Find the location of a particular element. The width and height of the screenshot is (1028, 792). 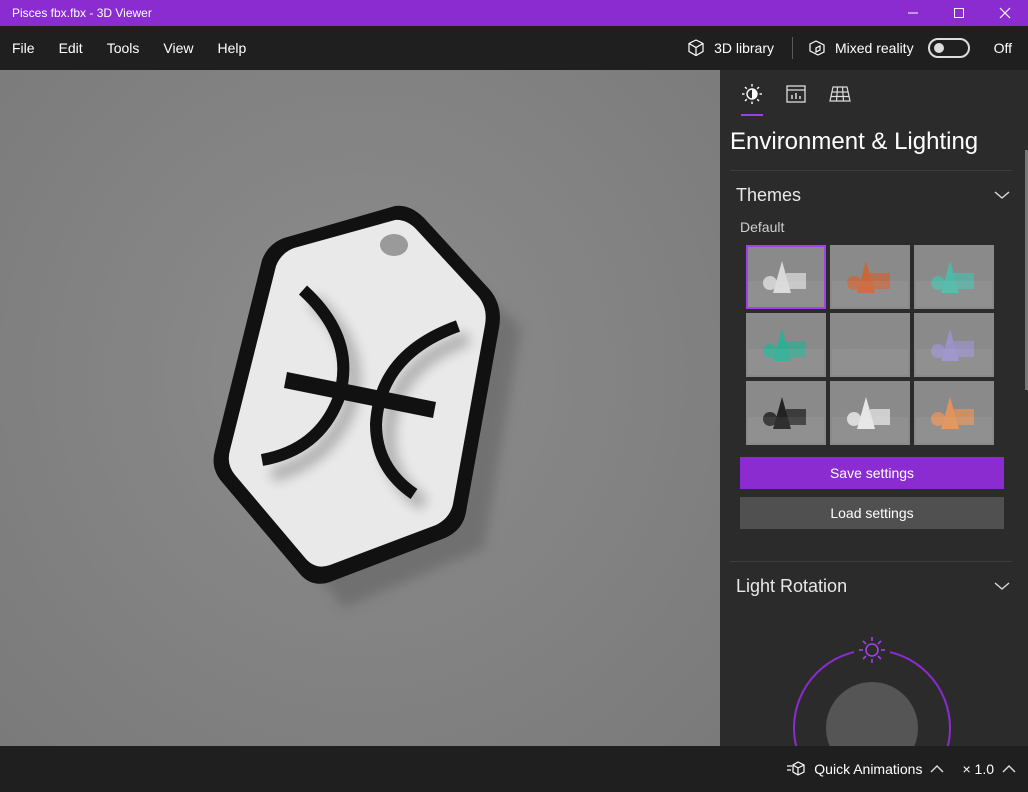

title-bar: Pisces fbx.fbx - 3D Viewer is located at coordinates (514, 13).